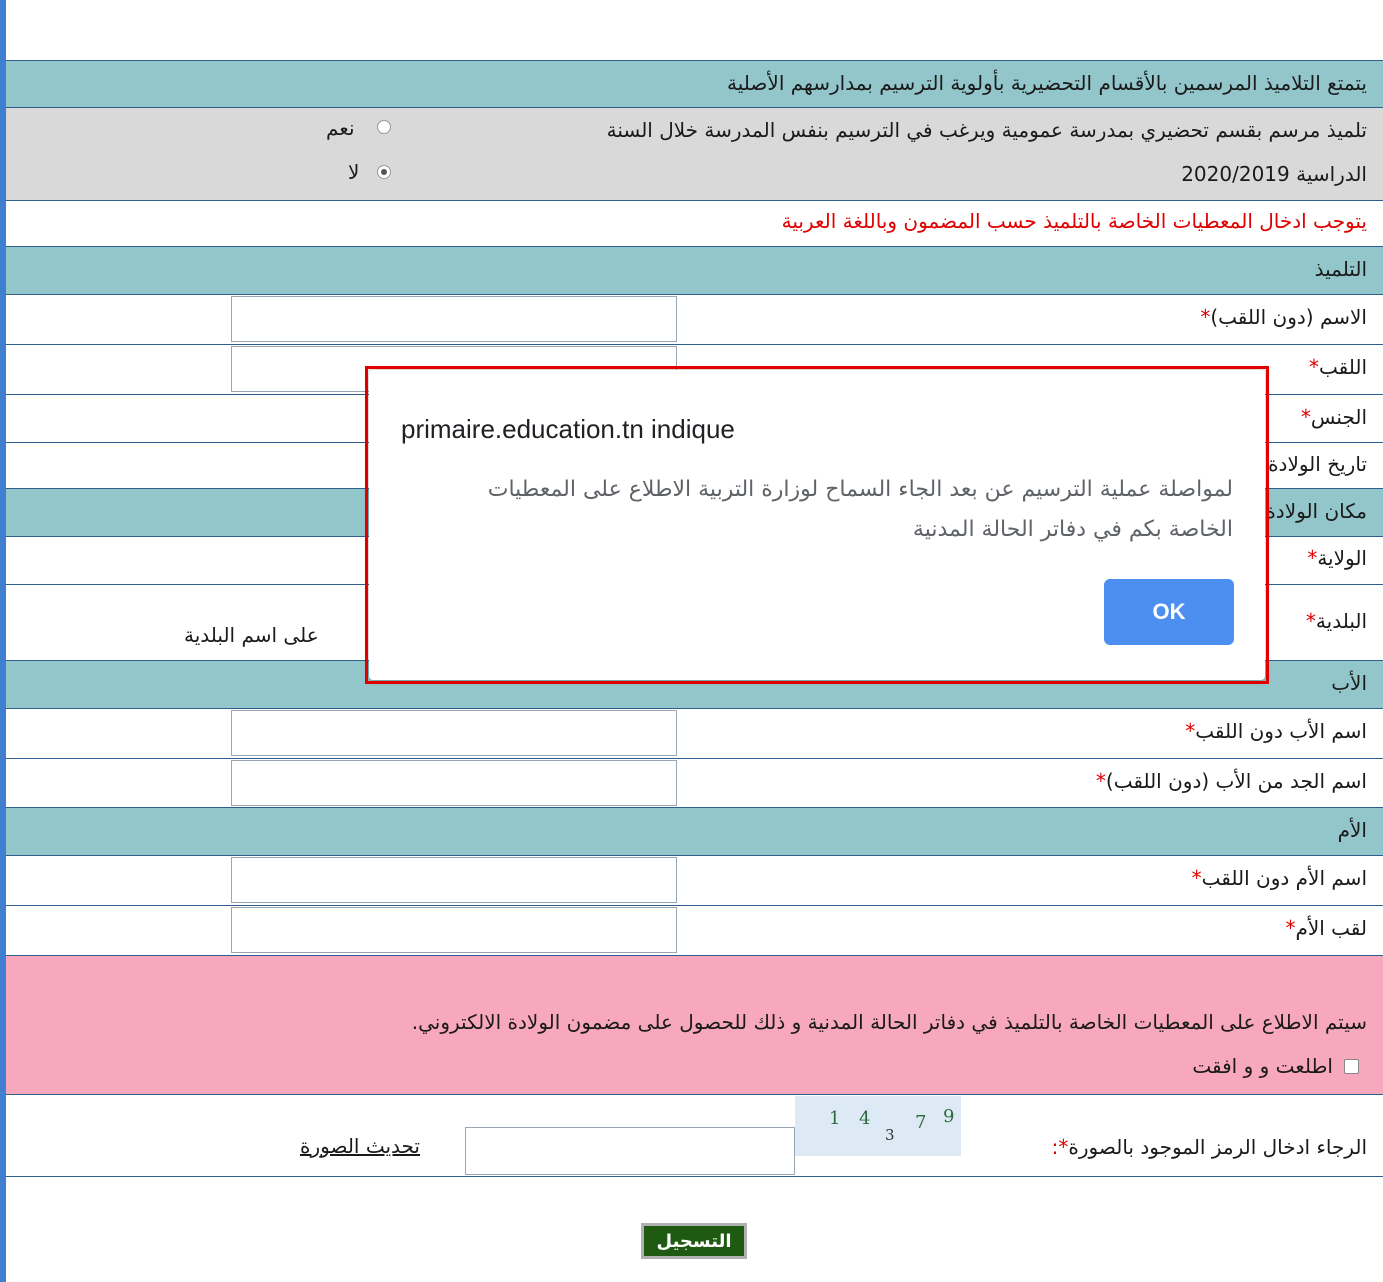 The image size is (1383, 1282). I want to click on father-name-row: اسم الأب دون اللقب*, so click(694, 734).